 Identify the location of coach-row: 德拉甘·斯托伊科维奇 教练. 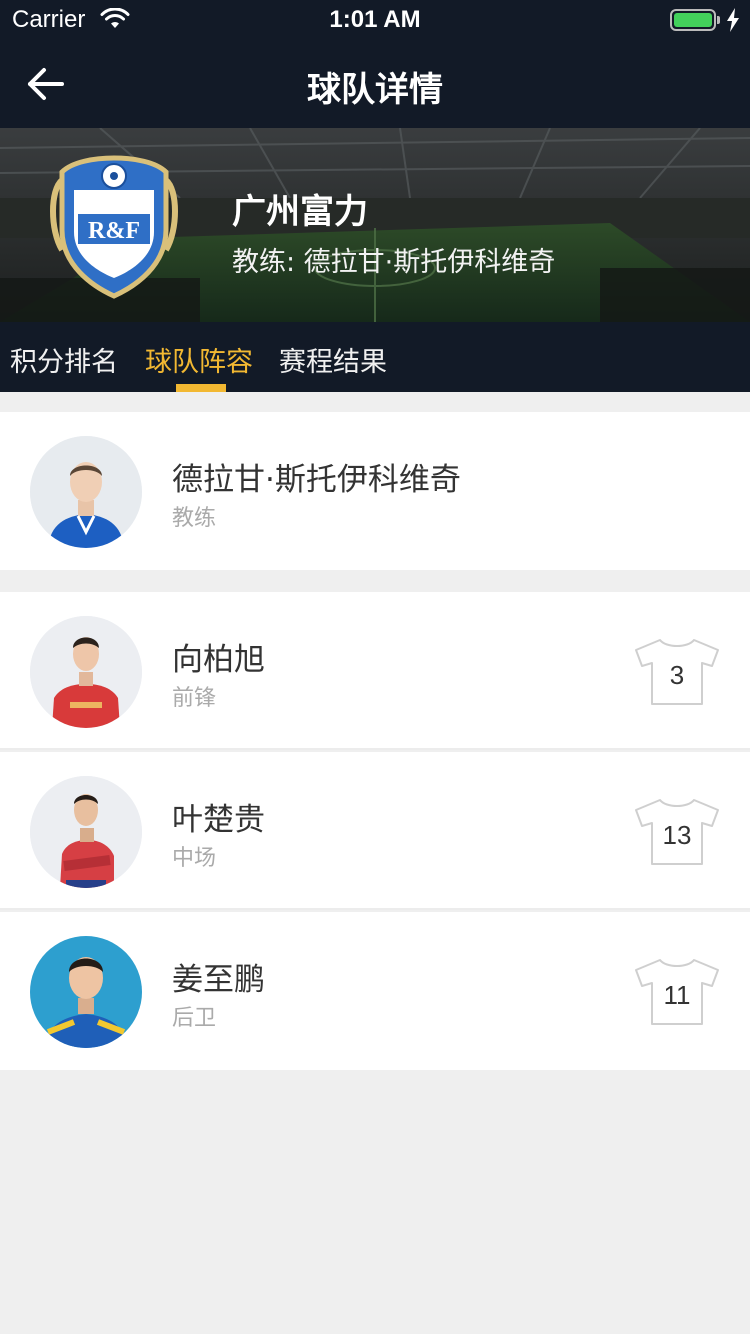
(375, 491).